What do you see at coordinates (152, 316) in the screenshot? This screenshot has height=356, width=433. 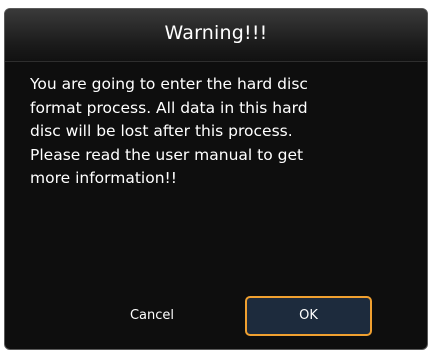 I see `cancel-button: Cancel` at bounding box center [152, 316].